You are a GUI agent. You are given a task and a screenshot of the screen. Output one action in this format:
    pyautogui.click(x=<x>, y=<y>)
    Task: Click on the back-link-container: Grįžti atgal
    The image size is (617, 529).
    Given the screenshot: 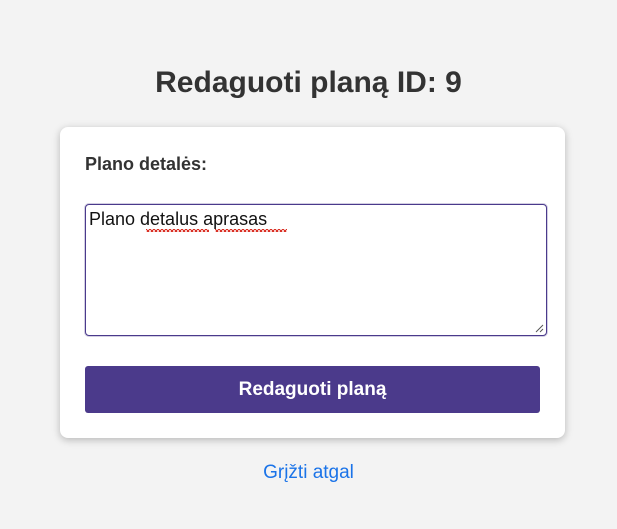 What is the action you would take?
    pyautogui.click(x=308, y=473)
    